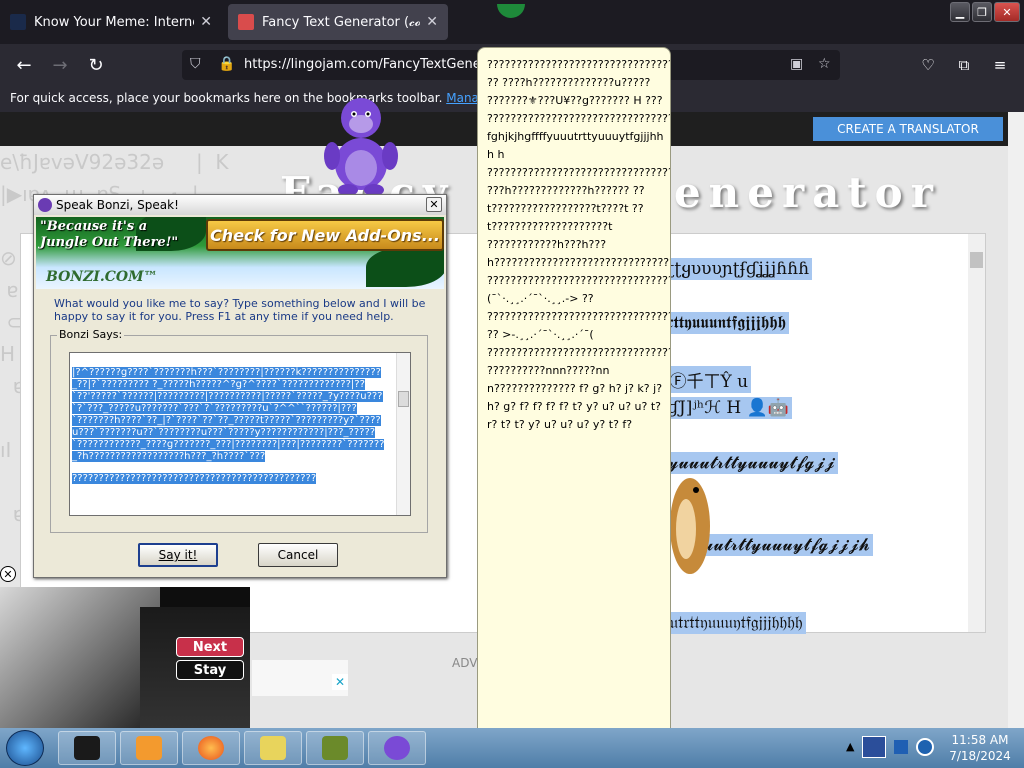 The image size is (1024, 768). What do you see at coordinates (378, 64) in the screenshot?
I see `url-text: https://lingojam.com/FancyTextGenerator` at bounding box center [378, 64].